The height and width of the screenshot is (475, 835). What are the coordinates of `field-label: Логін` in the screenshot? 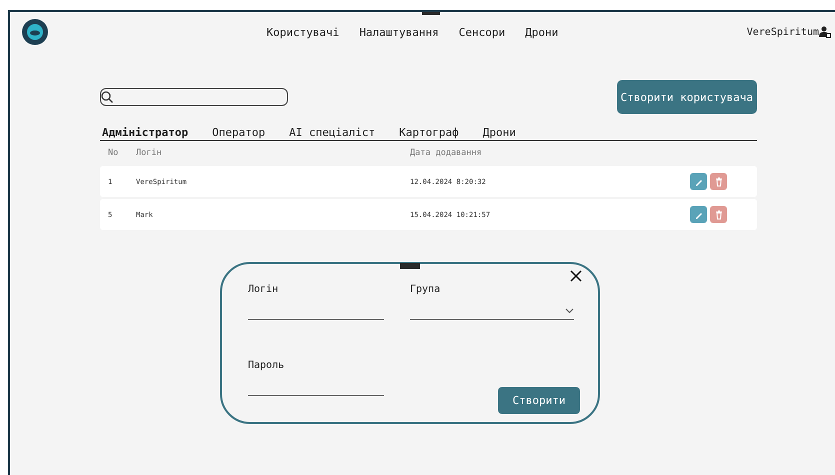 It's located at (264, 289).